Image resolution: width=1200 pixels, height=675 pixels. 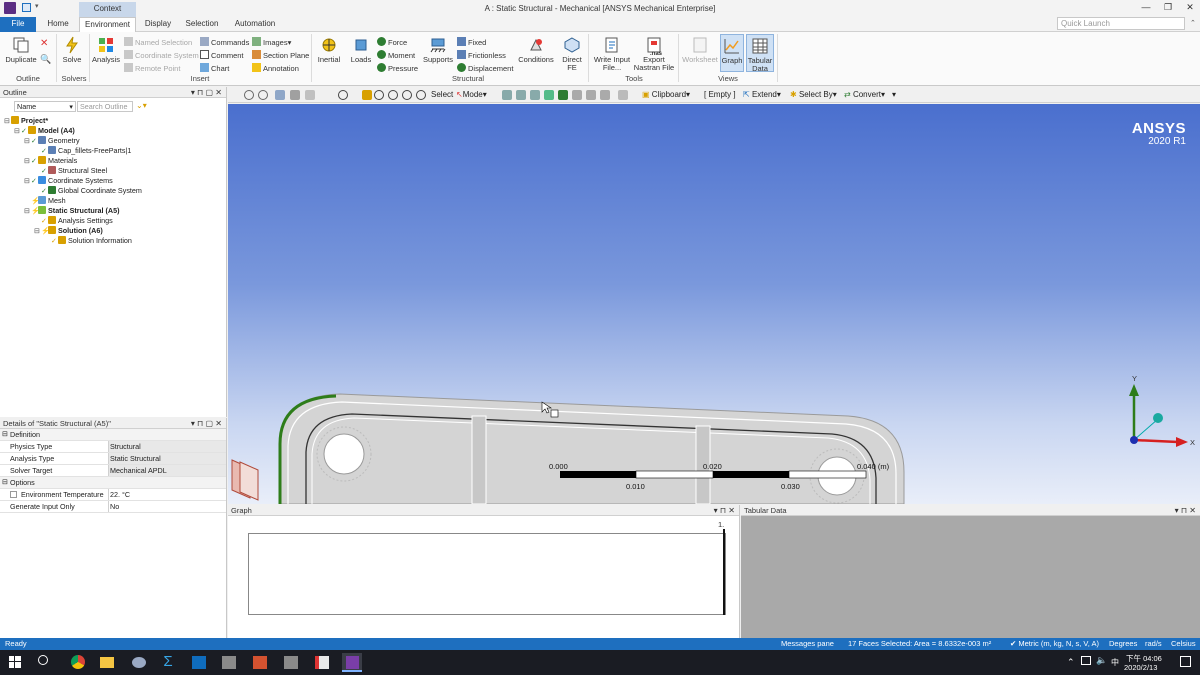 I want to click on tabular-panel-controls: ▾ ⊓ ✕, so click(x=1185, y=510).